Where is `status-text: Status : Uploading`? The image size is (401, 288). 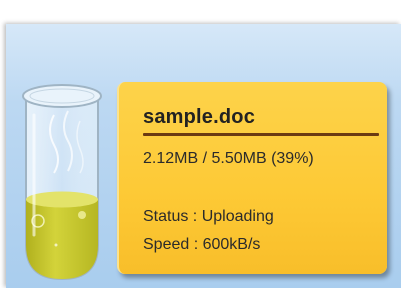
status-text: Status : Uploading is located at coordinates (208, 216).